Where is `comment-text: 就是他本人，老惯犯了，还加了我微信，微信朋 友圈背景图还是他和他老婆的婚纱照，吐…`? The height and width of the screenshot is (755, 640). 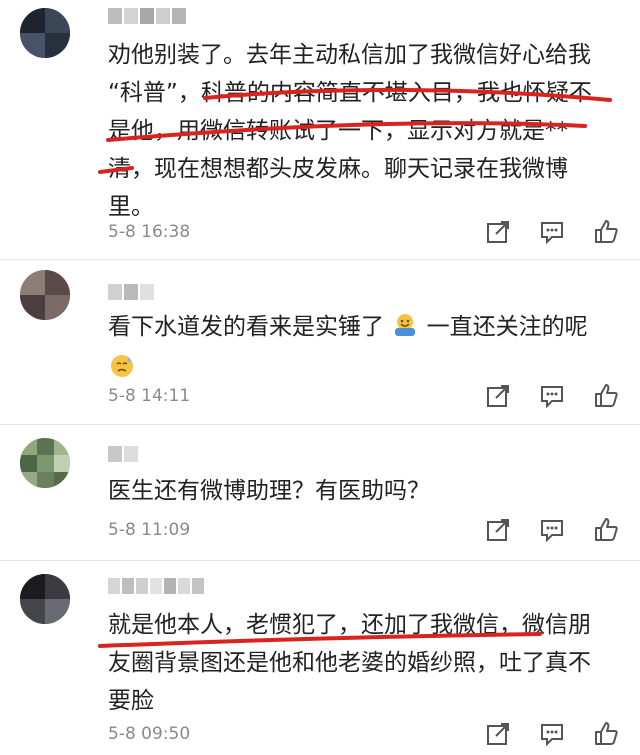 comment-text: 就是他本人，老惯犯了，还加了我微信，微信朋 友圈背景图还是他和他老婆的婚纱照，吐… is located at coordinates (349, 663).